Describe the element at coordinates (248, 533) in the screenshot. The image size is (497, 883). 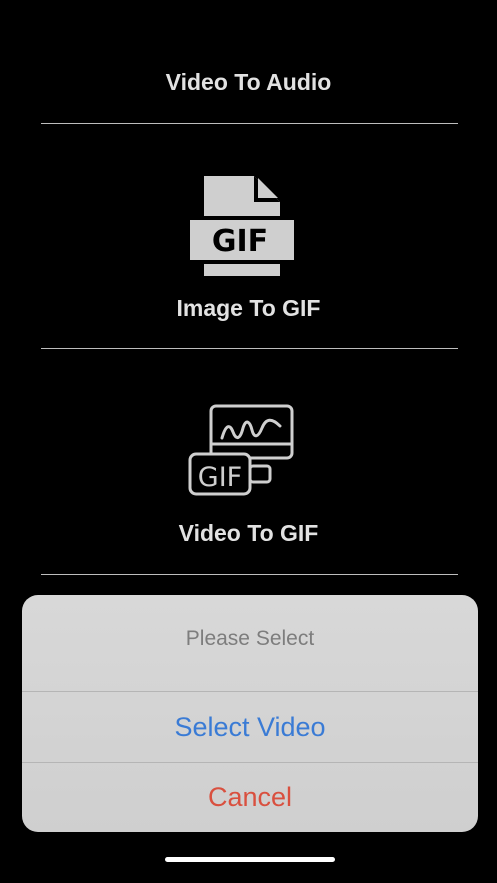
I see `menu-item-video-to-gif: Video To GIF` at that location.